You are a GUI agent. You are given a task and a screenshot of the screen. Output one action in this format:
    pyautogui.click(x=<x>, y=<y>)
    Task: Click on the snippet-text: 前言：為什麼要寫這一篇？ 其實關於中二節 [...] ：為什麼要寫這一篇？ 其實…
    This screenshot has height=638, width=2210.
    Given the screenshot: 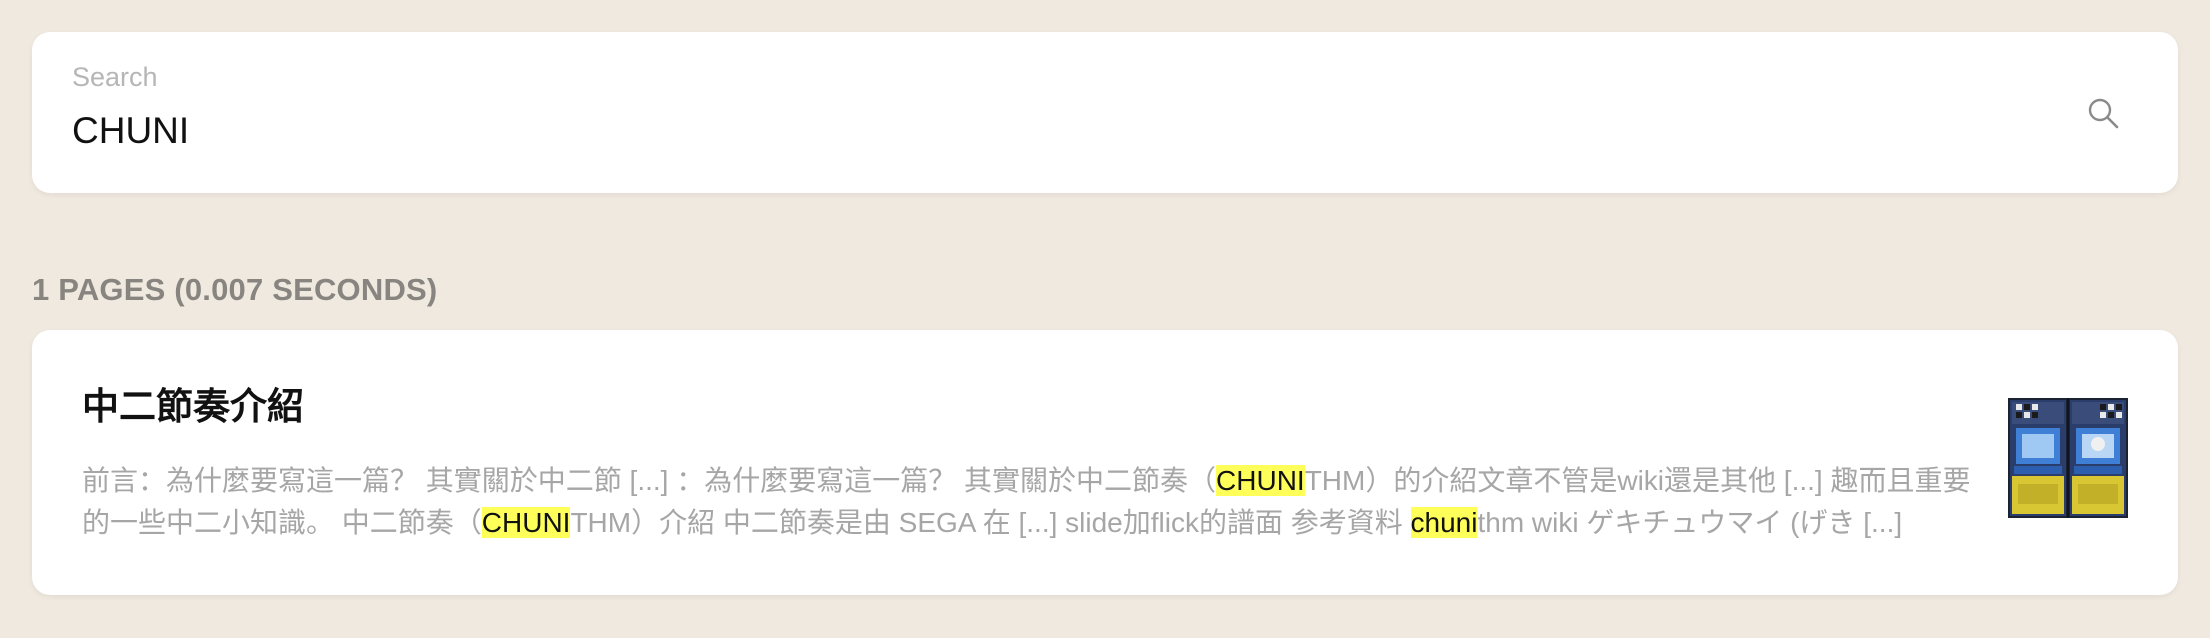 What is the action you would take?
    pyautogui.click(x=649, y=480)
    